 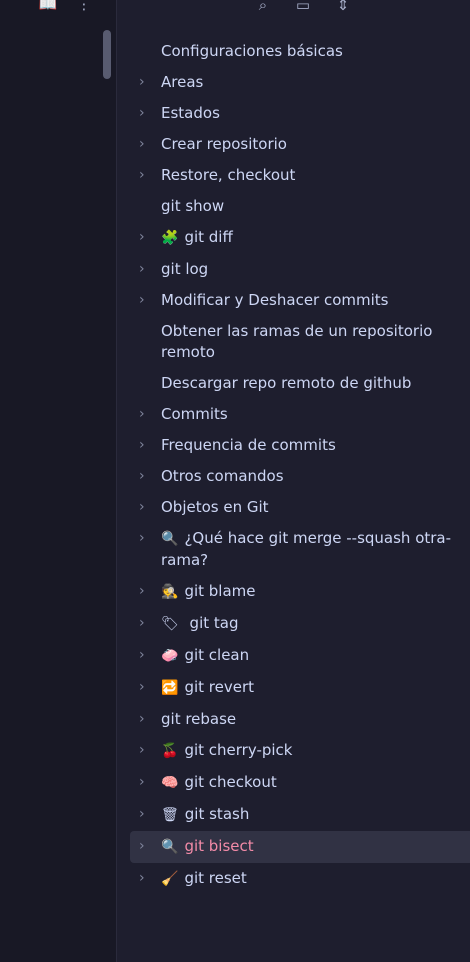 I want to click on tree-item: › git rebase, so click(x=300, y=719).